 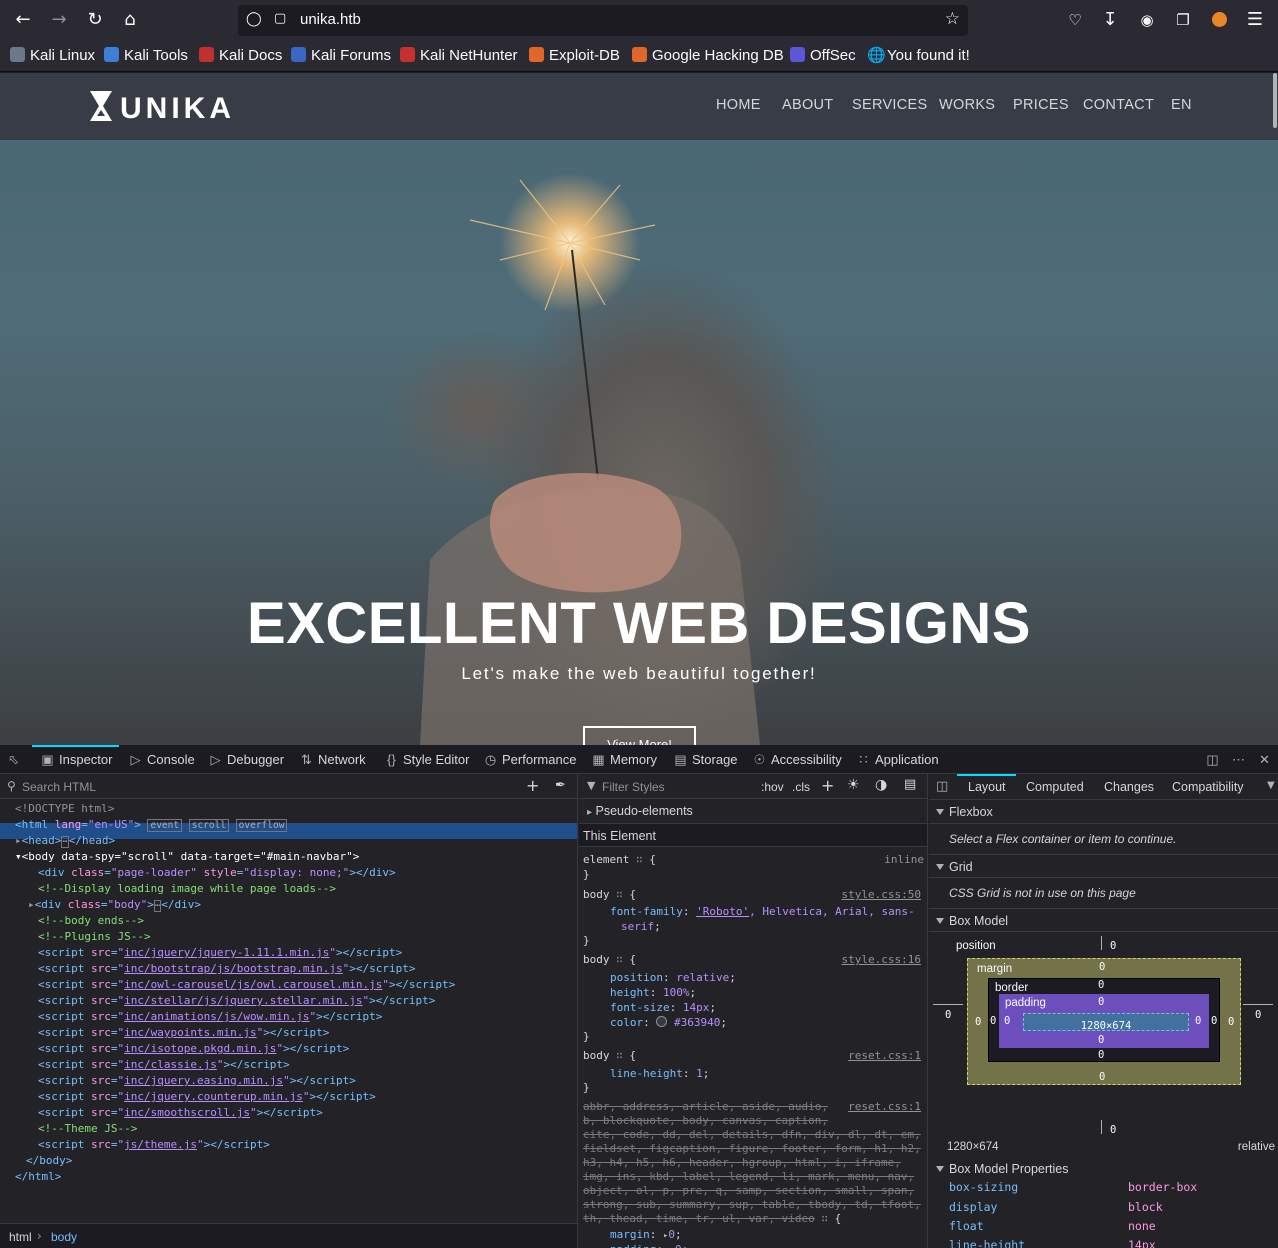 What do you see at coordinates (1113, 946) in the screenshot?
I see `position-top-value: 0` at bounding box center [1113, 946].